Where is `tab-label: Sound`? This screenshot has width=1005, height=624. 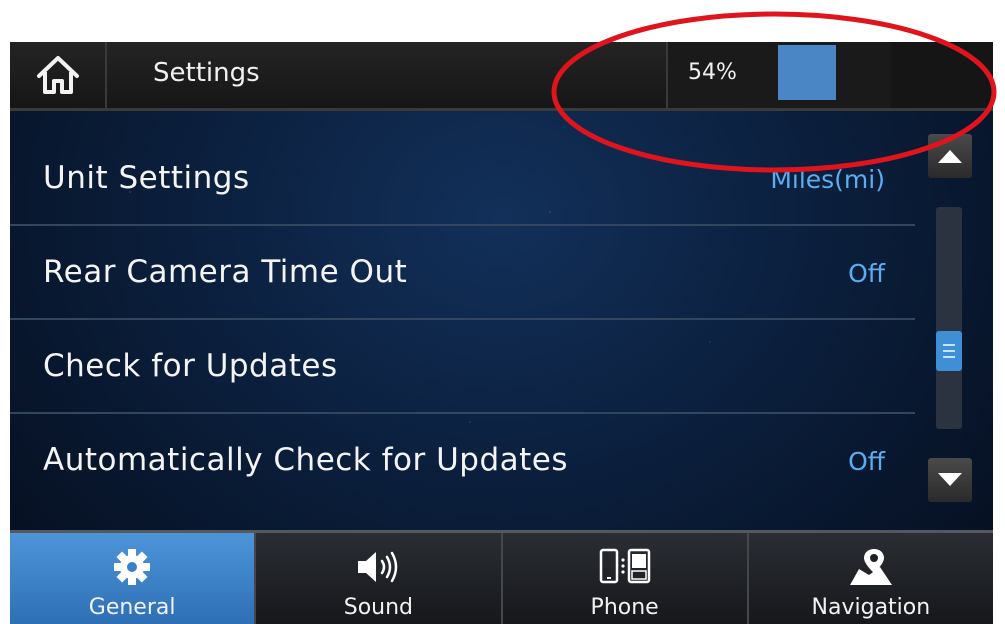 tab-label: Sound is located at coordinates (378, 607).